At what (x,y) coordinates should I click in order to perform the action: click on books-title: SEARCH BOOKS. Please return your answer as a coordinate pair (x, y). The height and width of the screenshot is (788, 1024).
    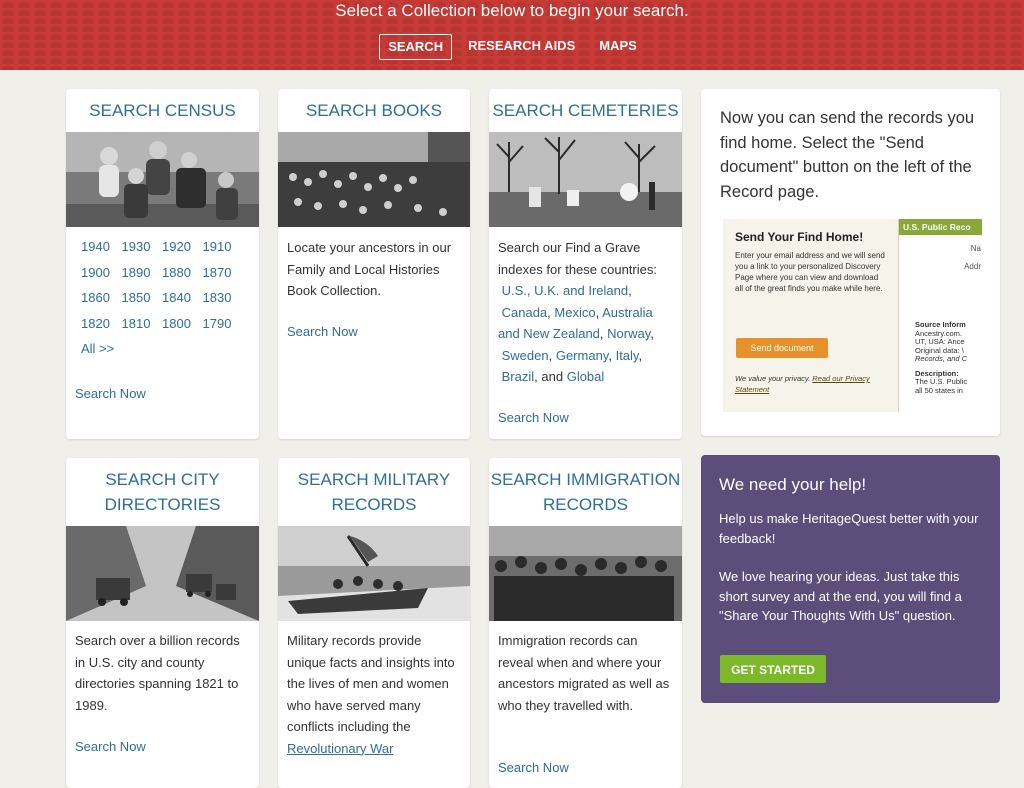
    Looking at the image, I should click on (374, 110).